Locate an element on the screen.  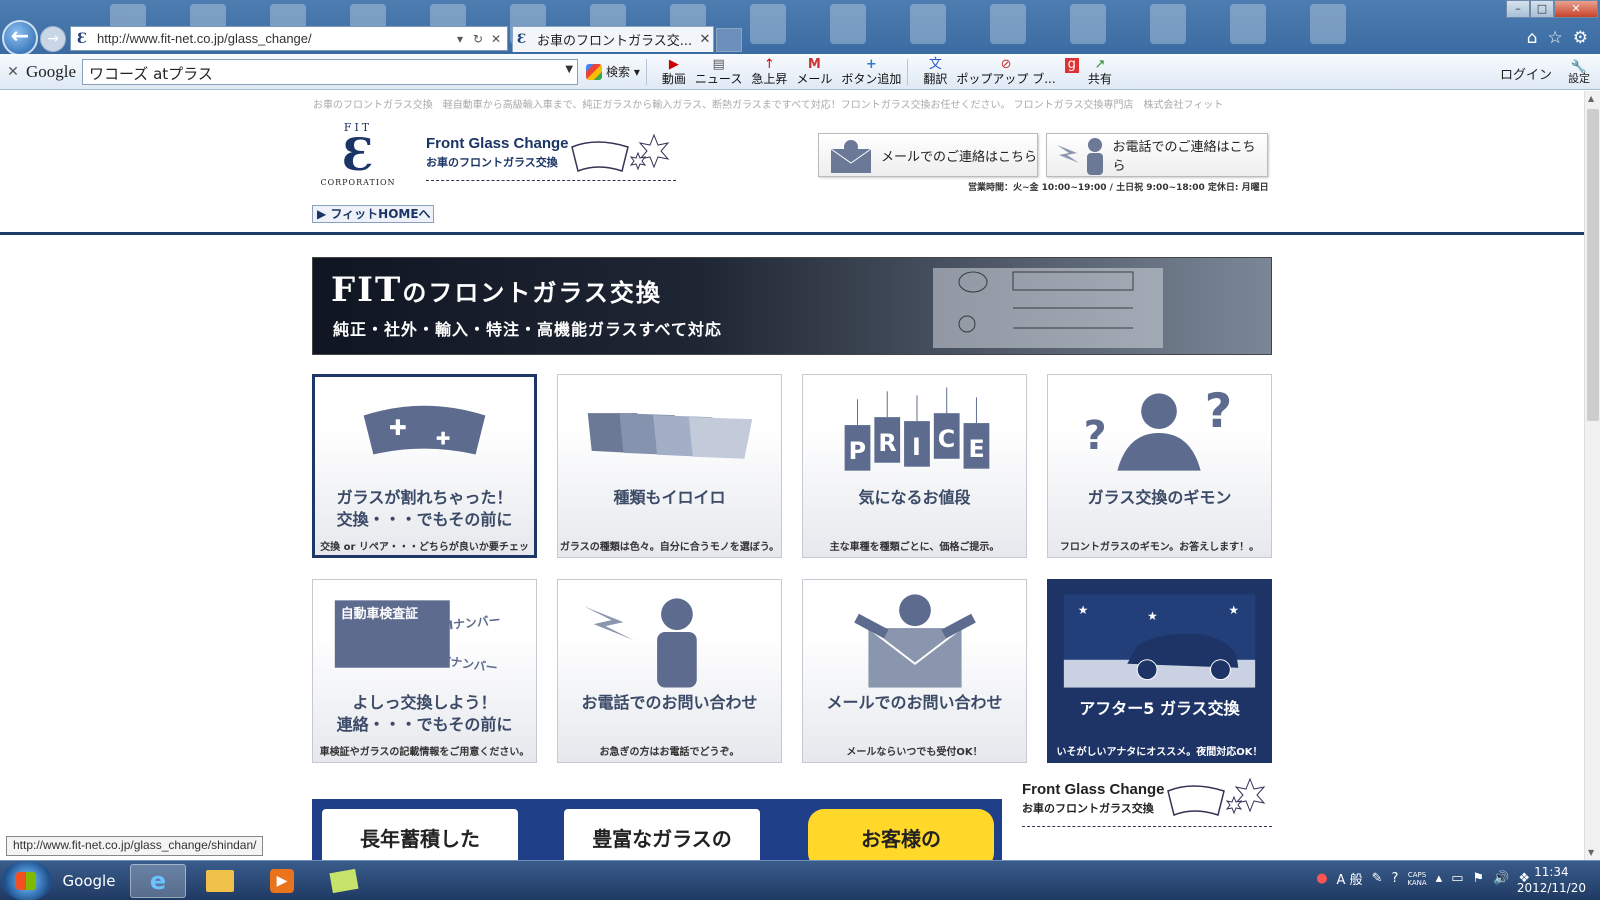
media-player-icon: ▶ is located at coordinates (282, 881).